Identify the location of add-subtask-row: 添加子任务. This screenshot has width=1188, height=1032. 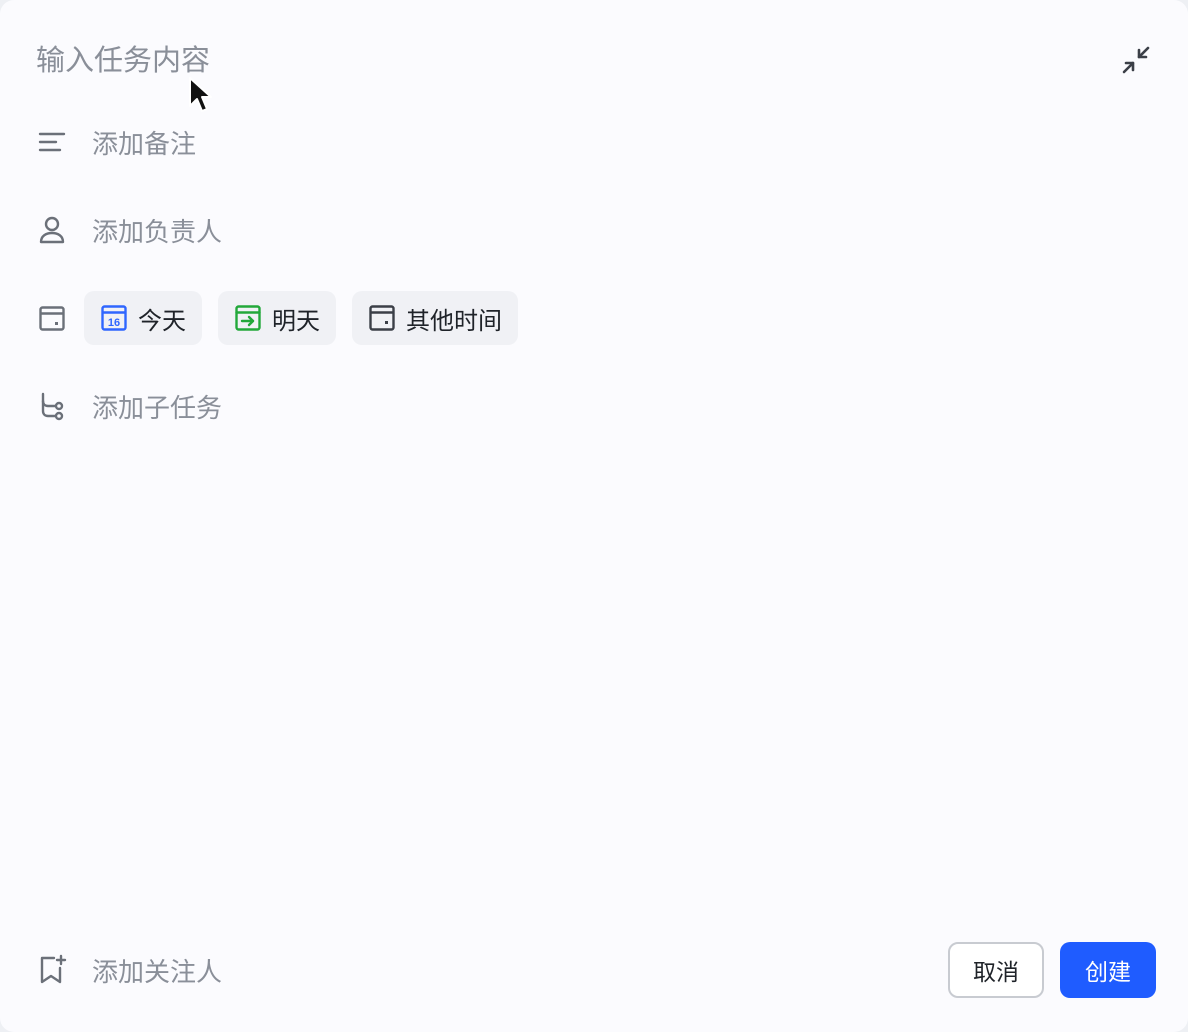
(129, 406).